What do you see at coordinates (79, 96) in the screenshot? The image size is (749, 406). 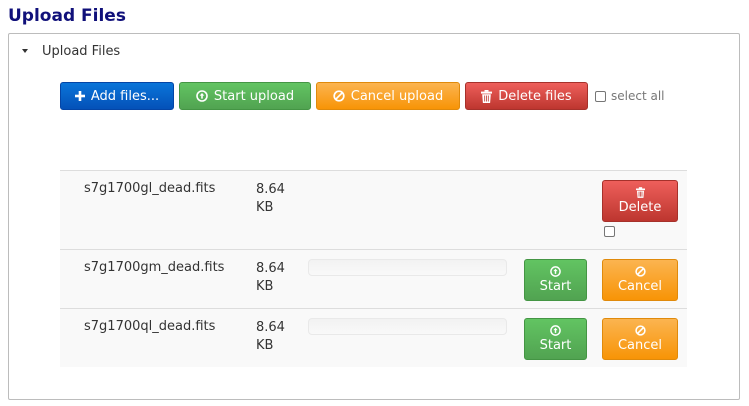 I see `plus-icon` at bounding box center [79, 96].